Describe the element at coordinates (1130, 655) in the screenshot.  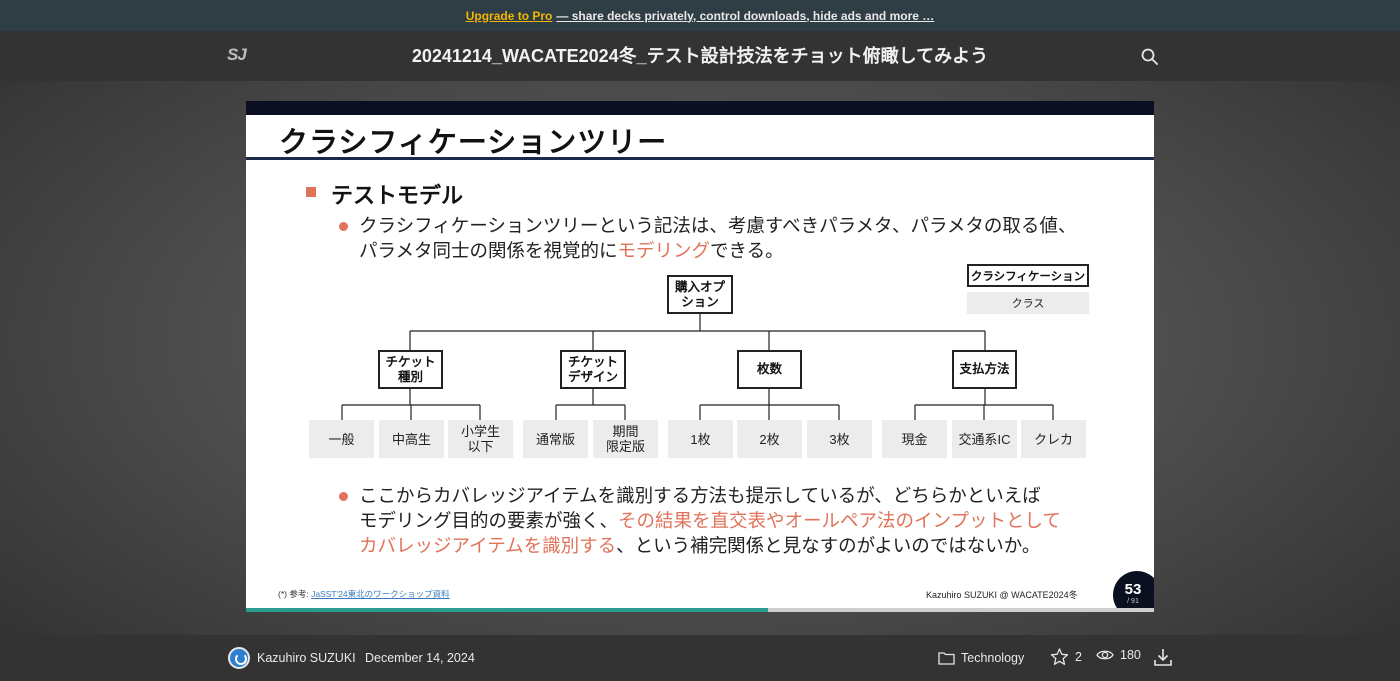
I see `view-count-label: 180` at that location.